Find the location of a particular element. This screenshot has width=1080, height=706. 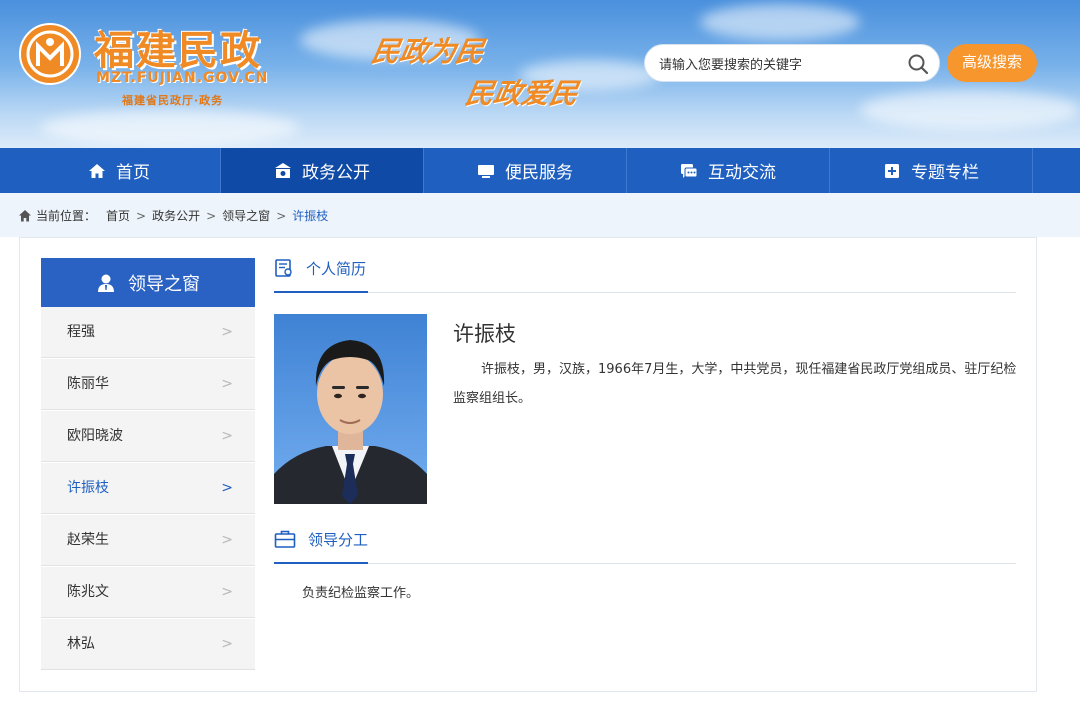

section-header-profile: 个人简历 is located at coordinates (320, 268).